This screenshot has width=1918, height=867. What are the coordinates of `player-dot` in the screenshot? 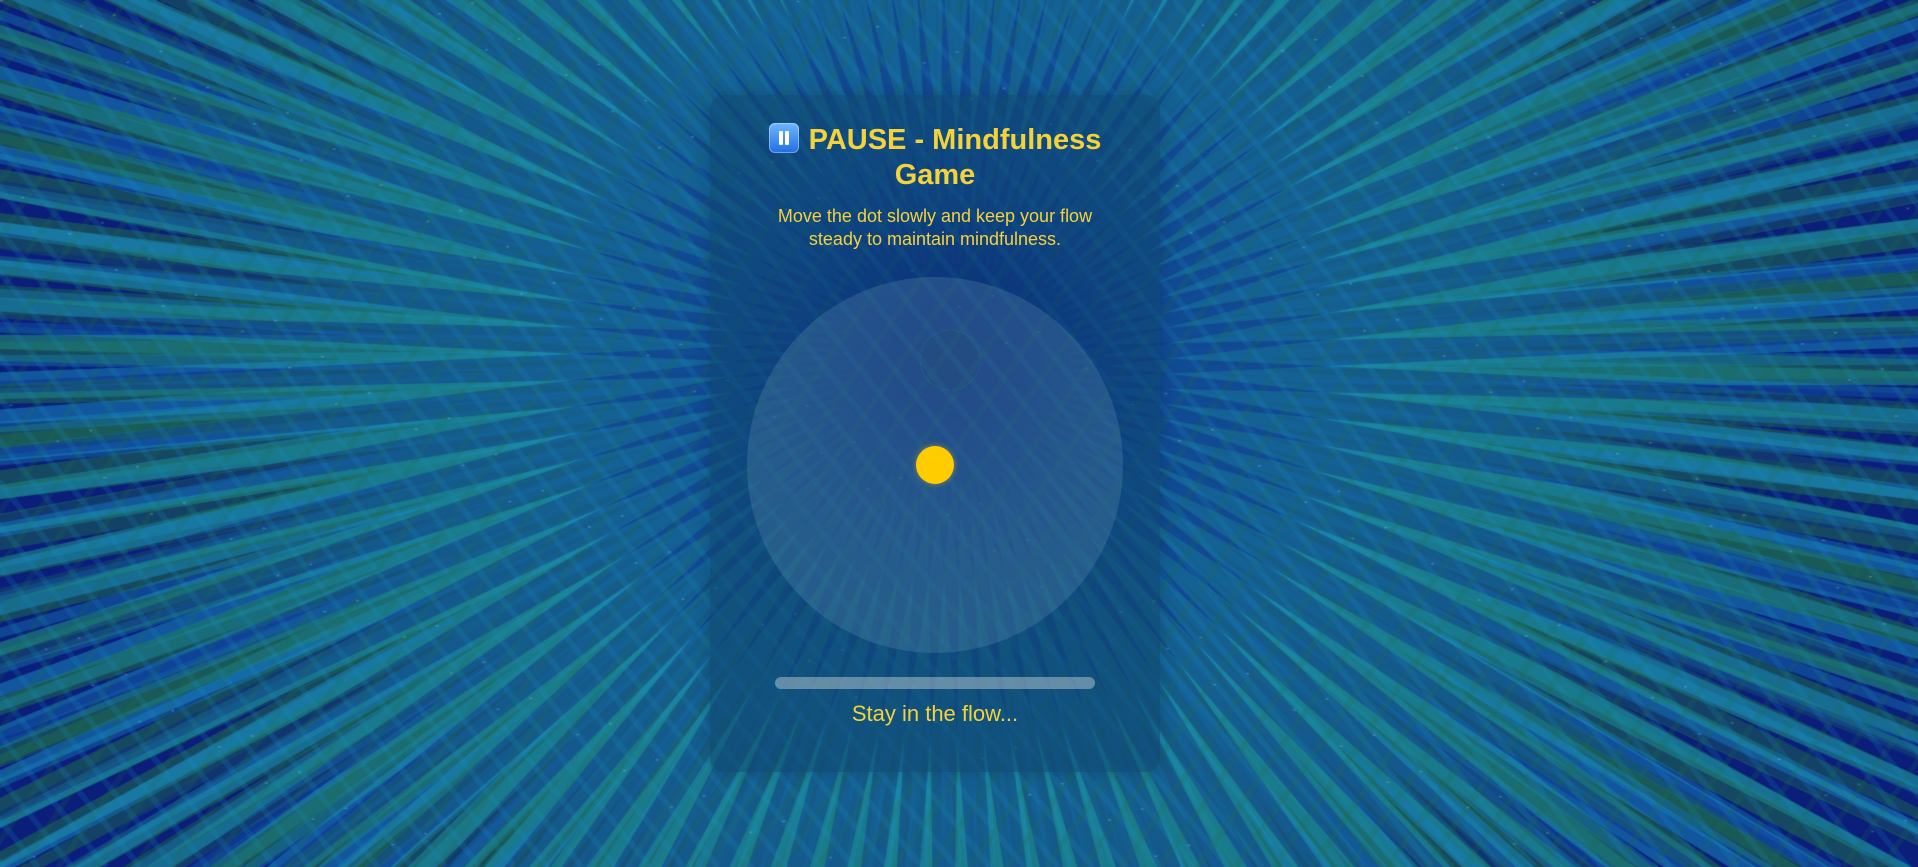 It's located at (935, 465).